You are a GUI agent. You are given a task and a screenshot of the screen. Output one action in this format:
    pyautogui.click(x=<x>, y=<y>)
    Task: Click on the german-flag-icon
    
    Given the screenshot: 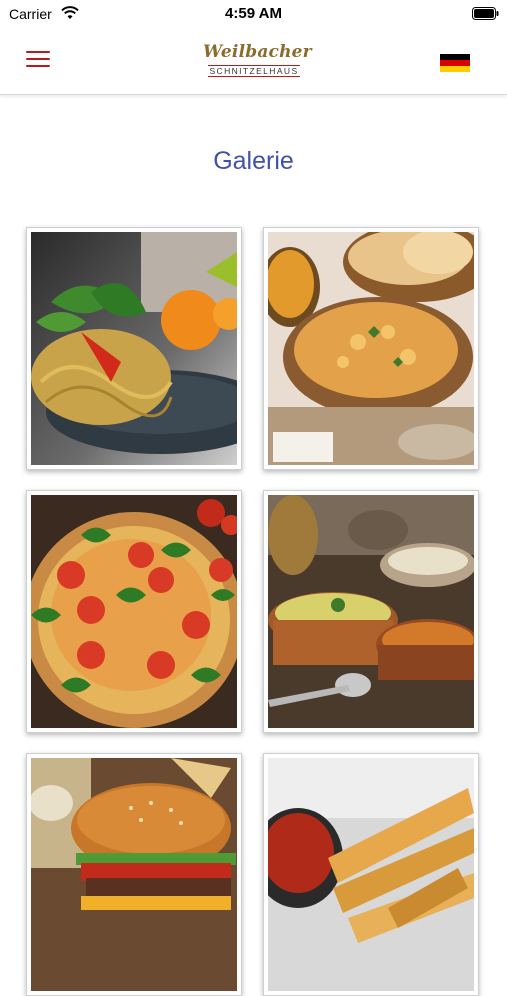 What is the action you would take?
    pyautogui.click(x=455, y=63)
    